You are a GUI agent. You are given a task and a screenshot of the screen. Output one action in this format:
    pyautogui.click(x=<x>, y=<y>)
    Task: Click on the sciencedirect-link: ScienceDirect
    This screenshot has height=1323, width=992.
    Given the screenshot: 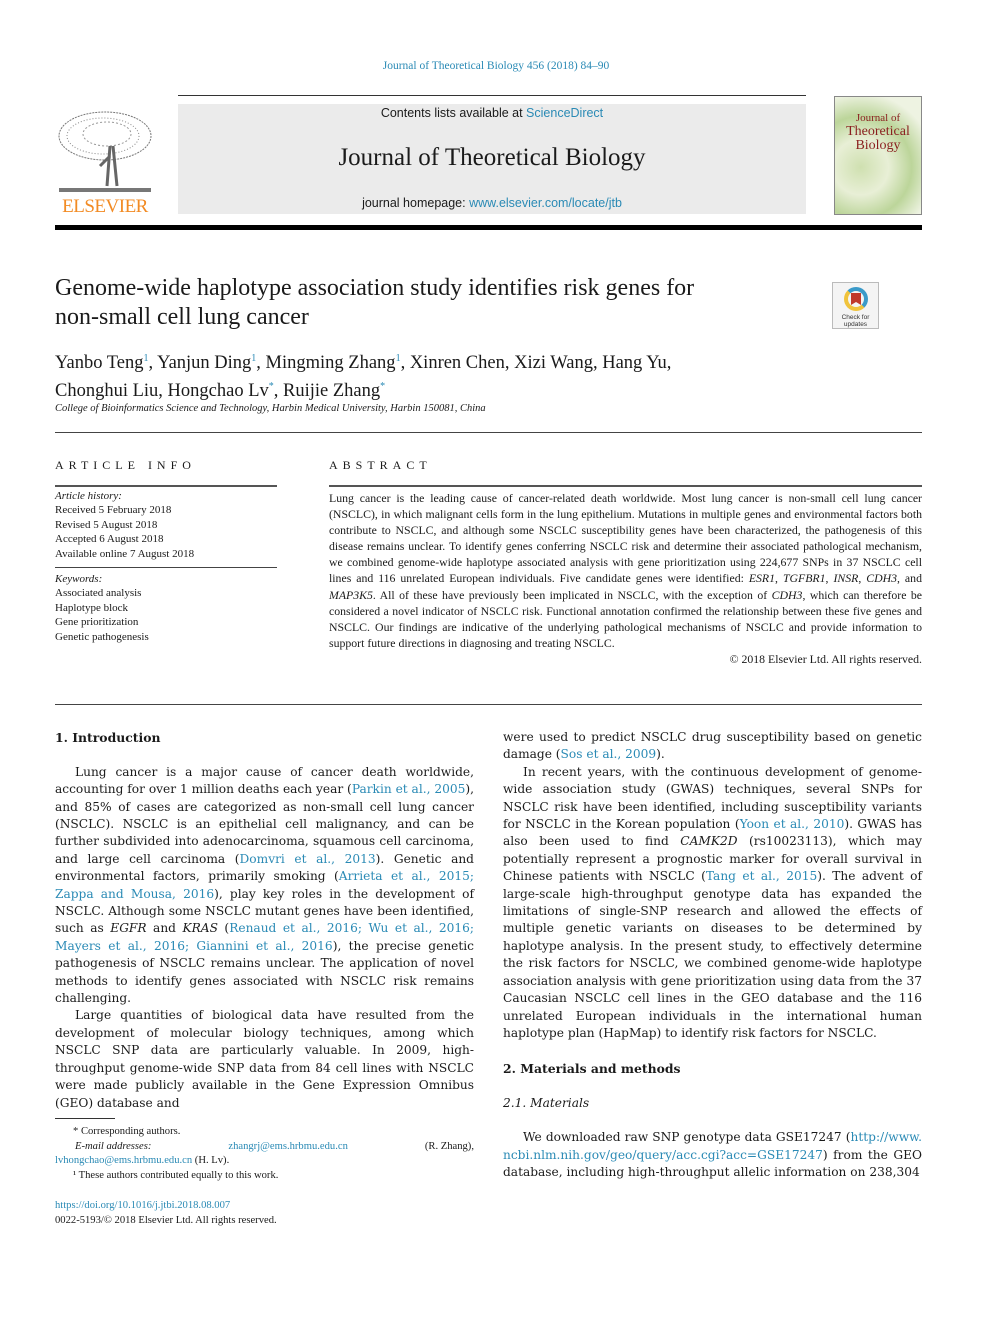 What is the action you would take?
    pyautogui.click(x=564, y=113)
    